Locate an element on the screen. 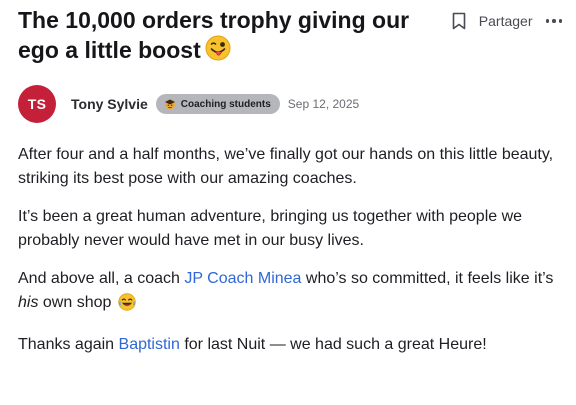 The width and height of the screenshot is (576, 405). winking-tongue-emoji-icon is located at coordinates (218, 51).